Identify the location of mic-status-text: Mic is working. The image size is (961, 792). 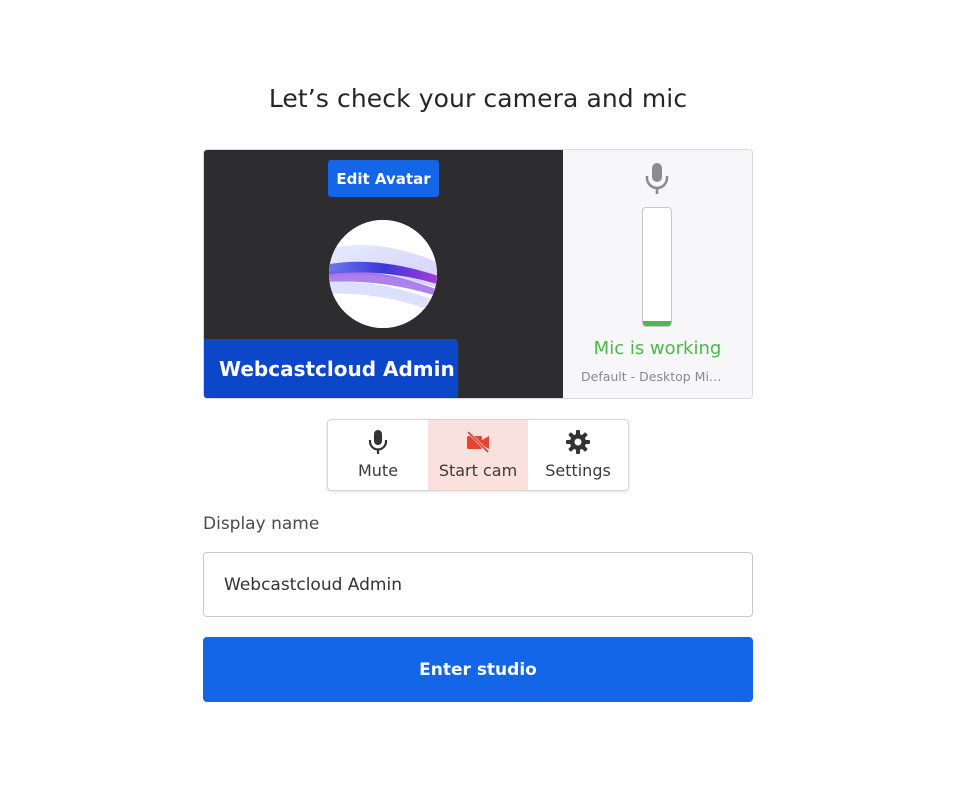
(657, 348).